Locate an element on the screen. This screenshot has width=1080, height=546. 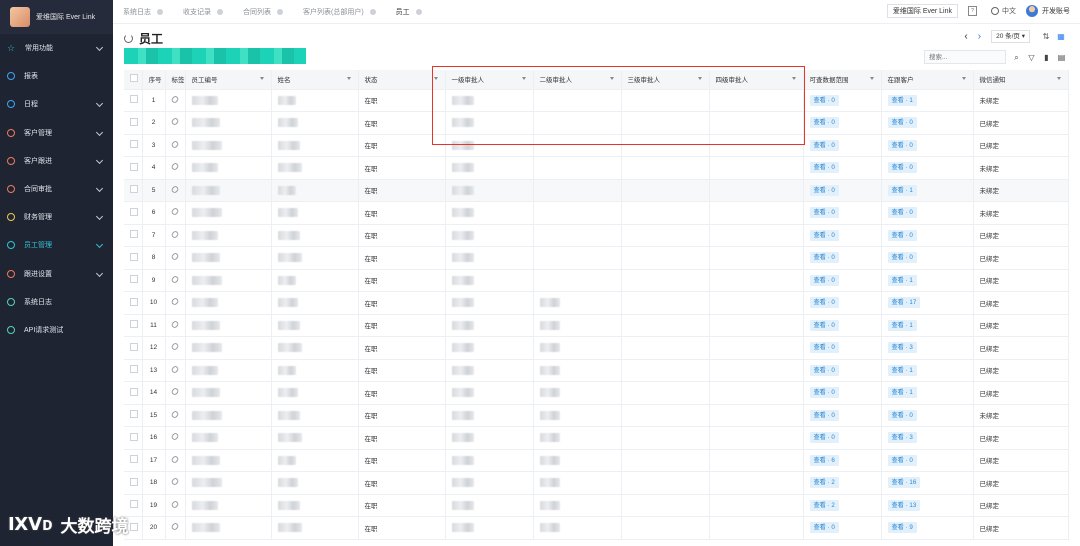
table-row: 15 在职 查看 · 0 查看 · 0 未绑定 is located at coordinates (596, 415).